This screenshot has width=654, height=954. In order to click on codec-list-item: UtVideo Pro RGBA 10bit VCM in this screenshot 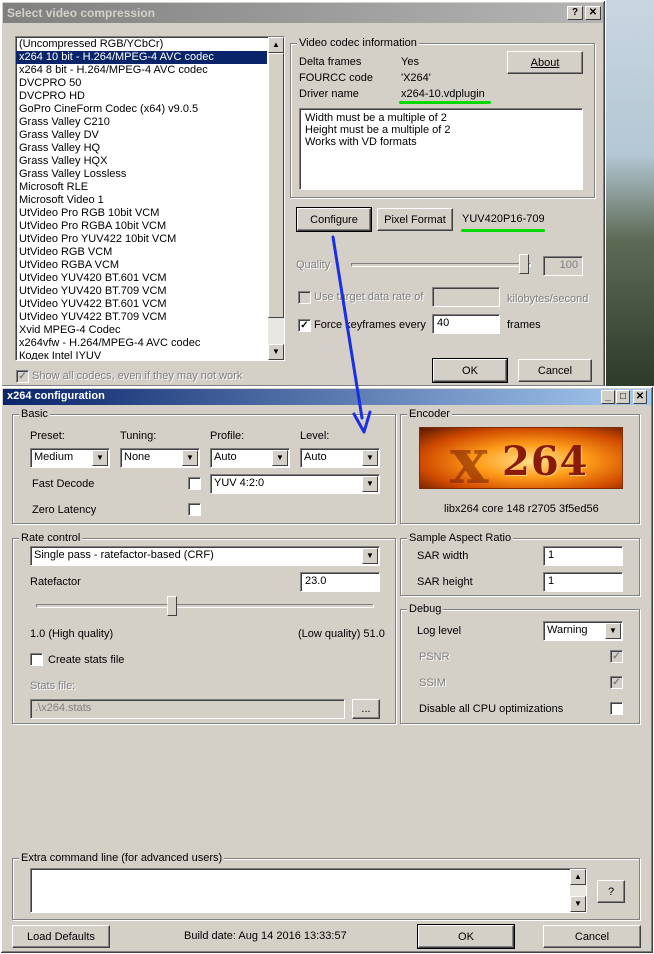, I will do `click(141, 226)`.